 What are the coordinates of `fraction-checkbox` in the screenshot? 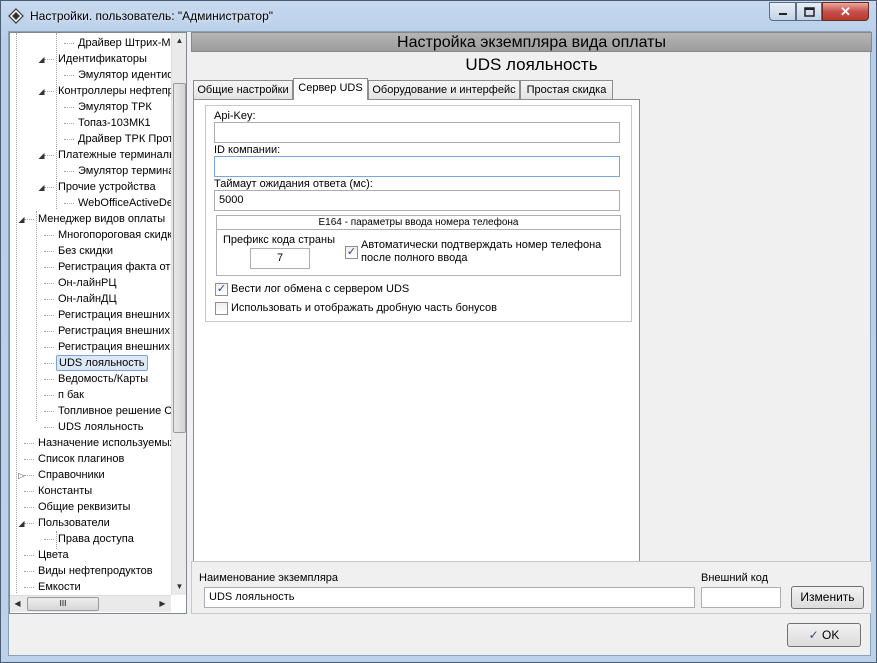 It's located at (221, 308).